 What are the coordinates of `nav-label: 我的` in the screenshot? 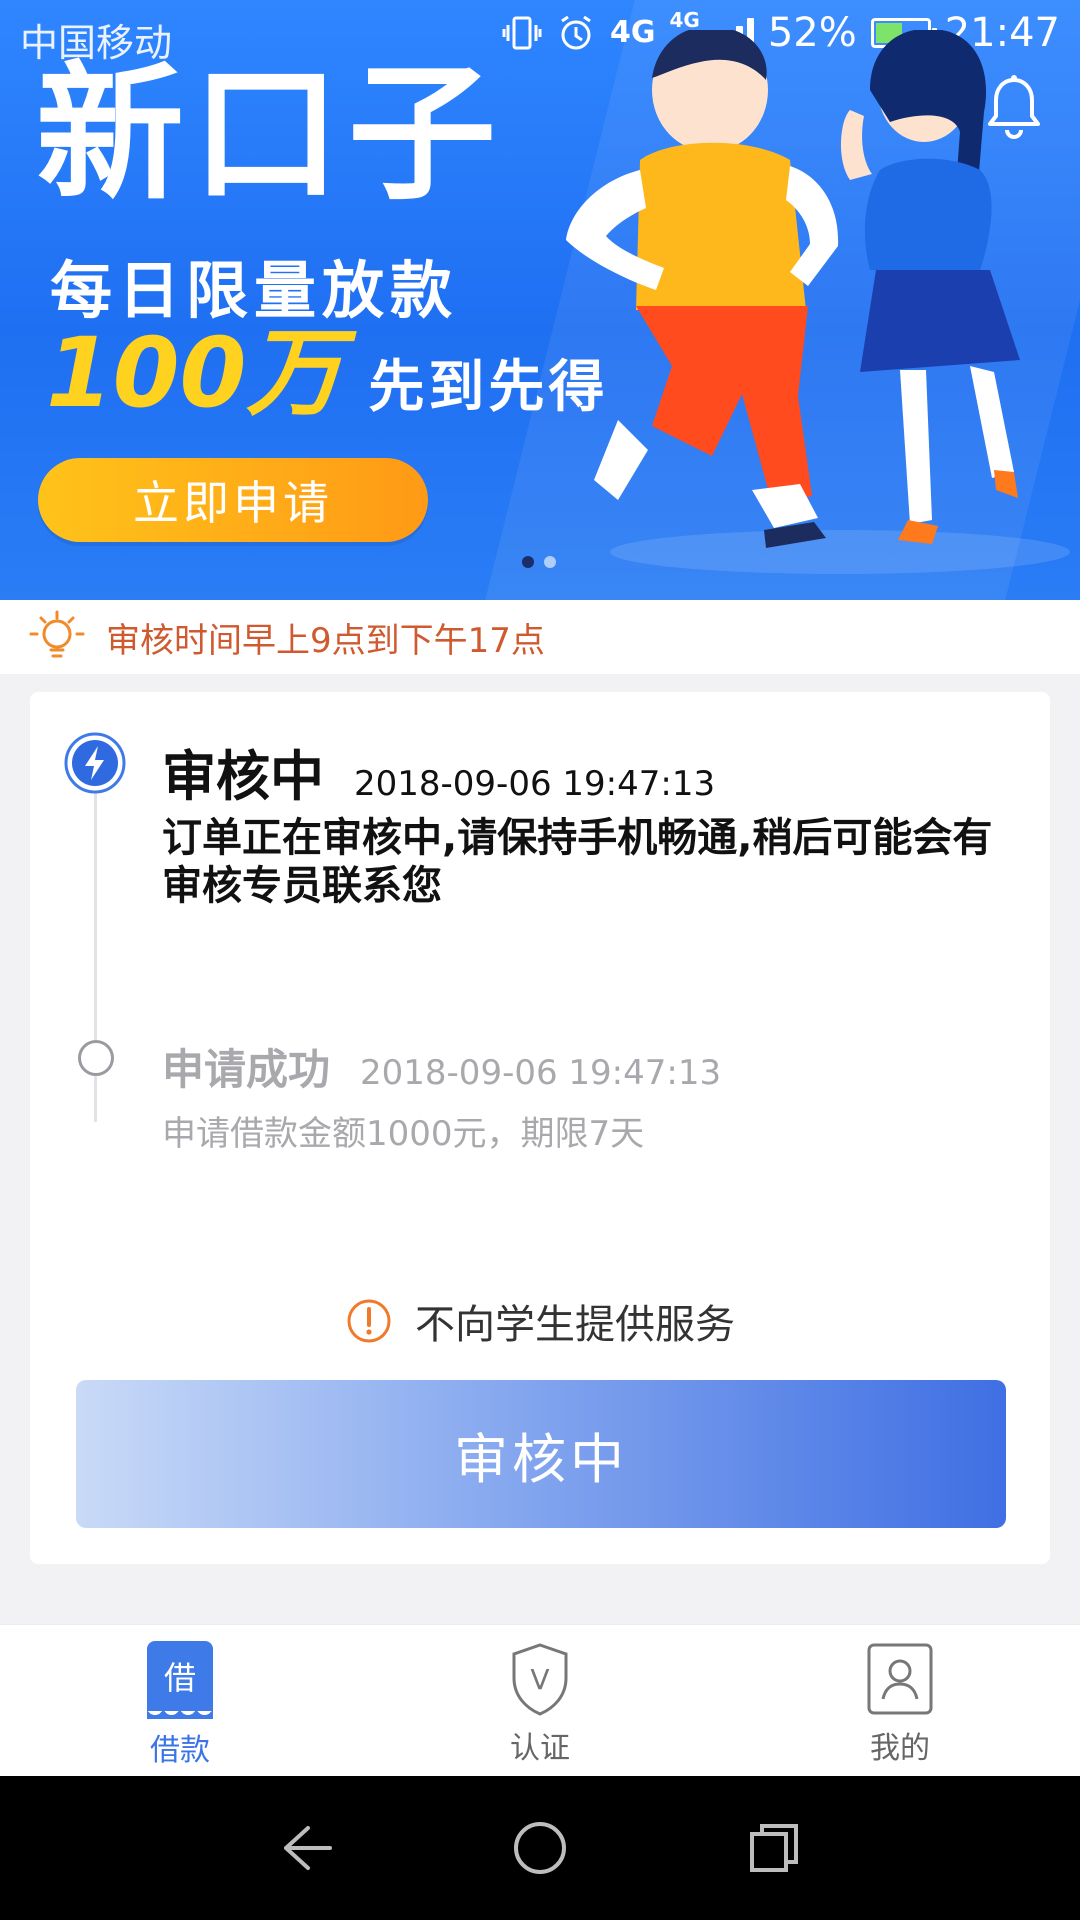 It's located at (900, 1748).